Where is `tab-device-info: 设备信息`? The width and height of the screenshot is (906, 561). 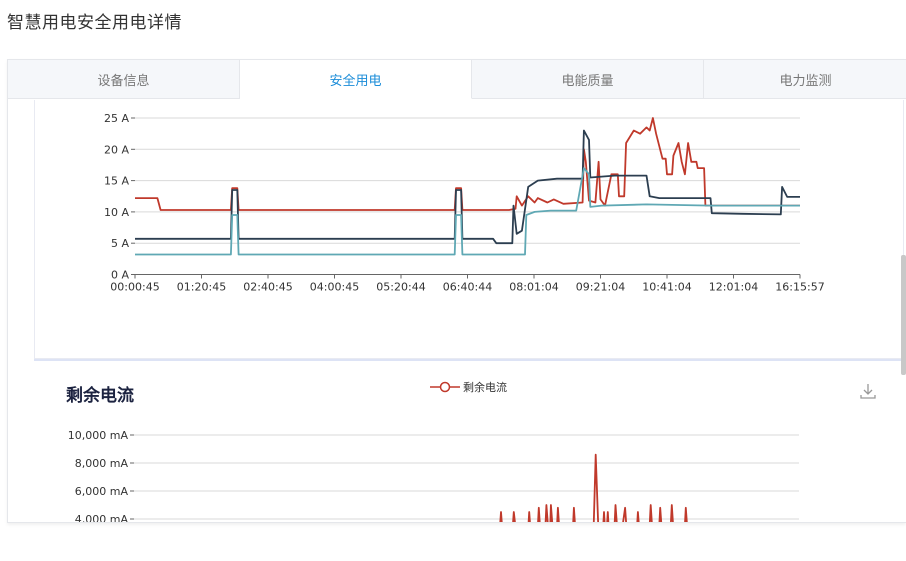
tab-device-info: 设备信息 is located at coordinates (124, 79).